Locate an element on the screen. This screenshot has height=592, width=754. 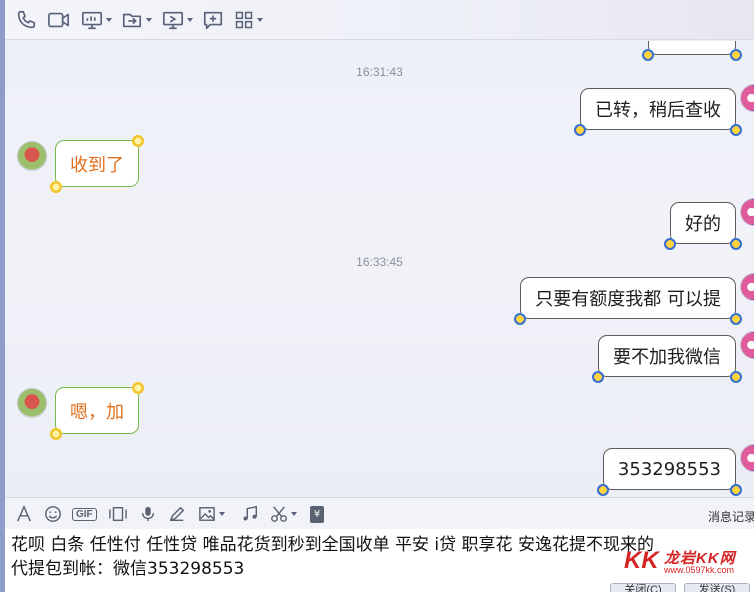
message-bubble-incoming: 收到了 is located at coordinates (97, 164).